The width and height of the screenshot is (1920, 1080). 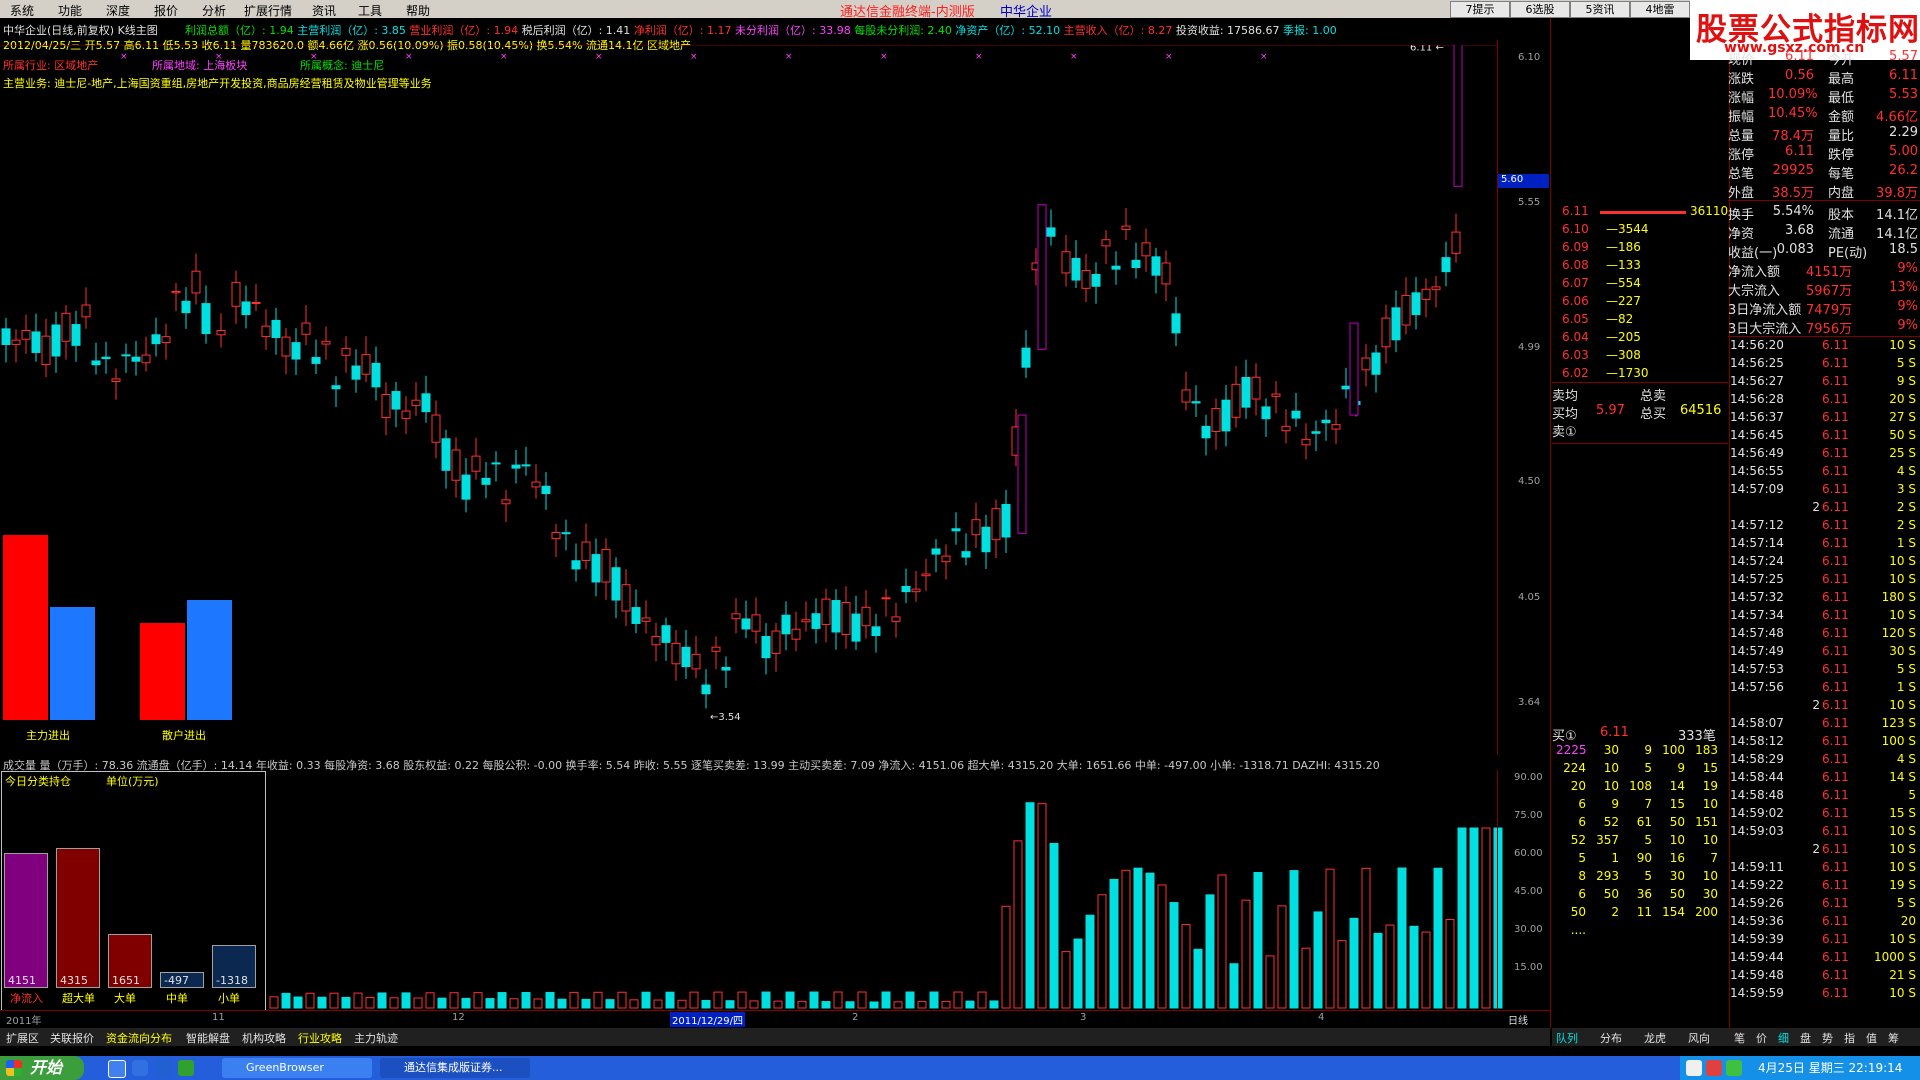 What do you see at coordinates (1714, 1068) in the screenshot?
I see `tray-app-icon` at bounding box center [1714, 1068].